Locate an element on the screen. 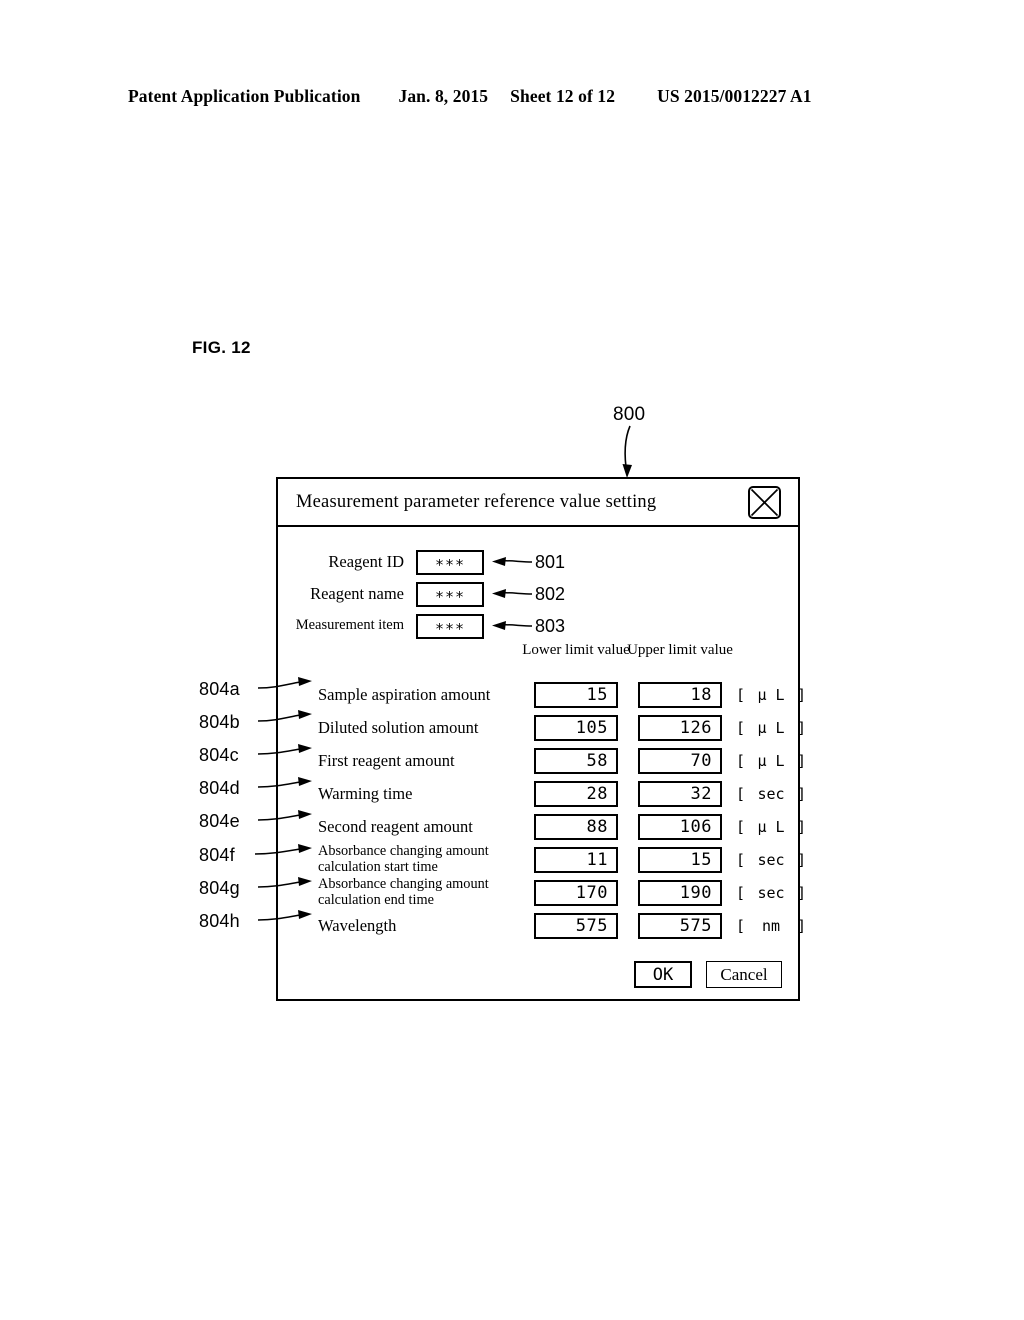  lower-limit-input-804f: 11 is located at coordinates (576, 860).